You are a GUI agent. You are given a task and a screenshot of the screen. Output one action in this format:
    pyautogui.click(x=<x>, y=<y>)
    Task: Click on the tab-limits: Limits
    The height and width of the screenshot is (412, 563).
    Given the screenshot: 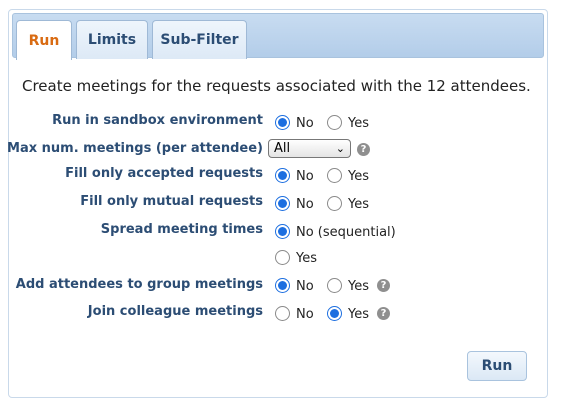 What is the action you would take?
    pyautogui.click(x=112, y=39)
    